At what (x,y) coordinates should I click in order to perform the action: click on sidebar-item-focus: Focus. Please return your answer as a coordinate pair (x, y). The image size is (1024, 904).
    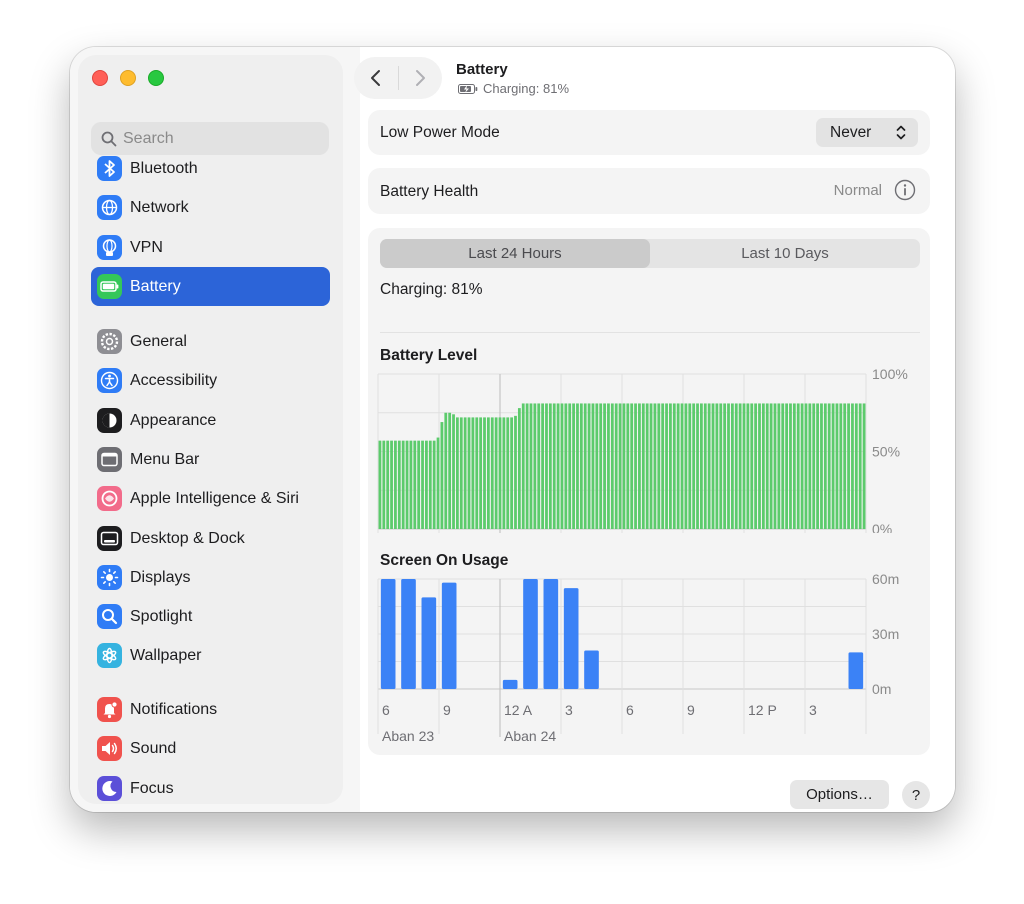
    Looking at the image, I should click on (210, 788).